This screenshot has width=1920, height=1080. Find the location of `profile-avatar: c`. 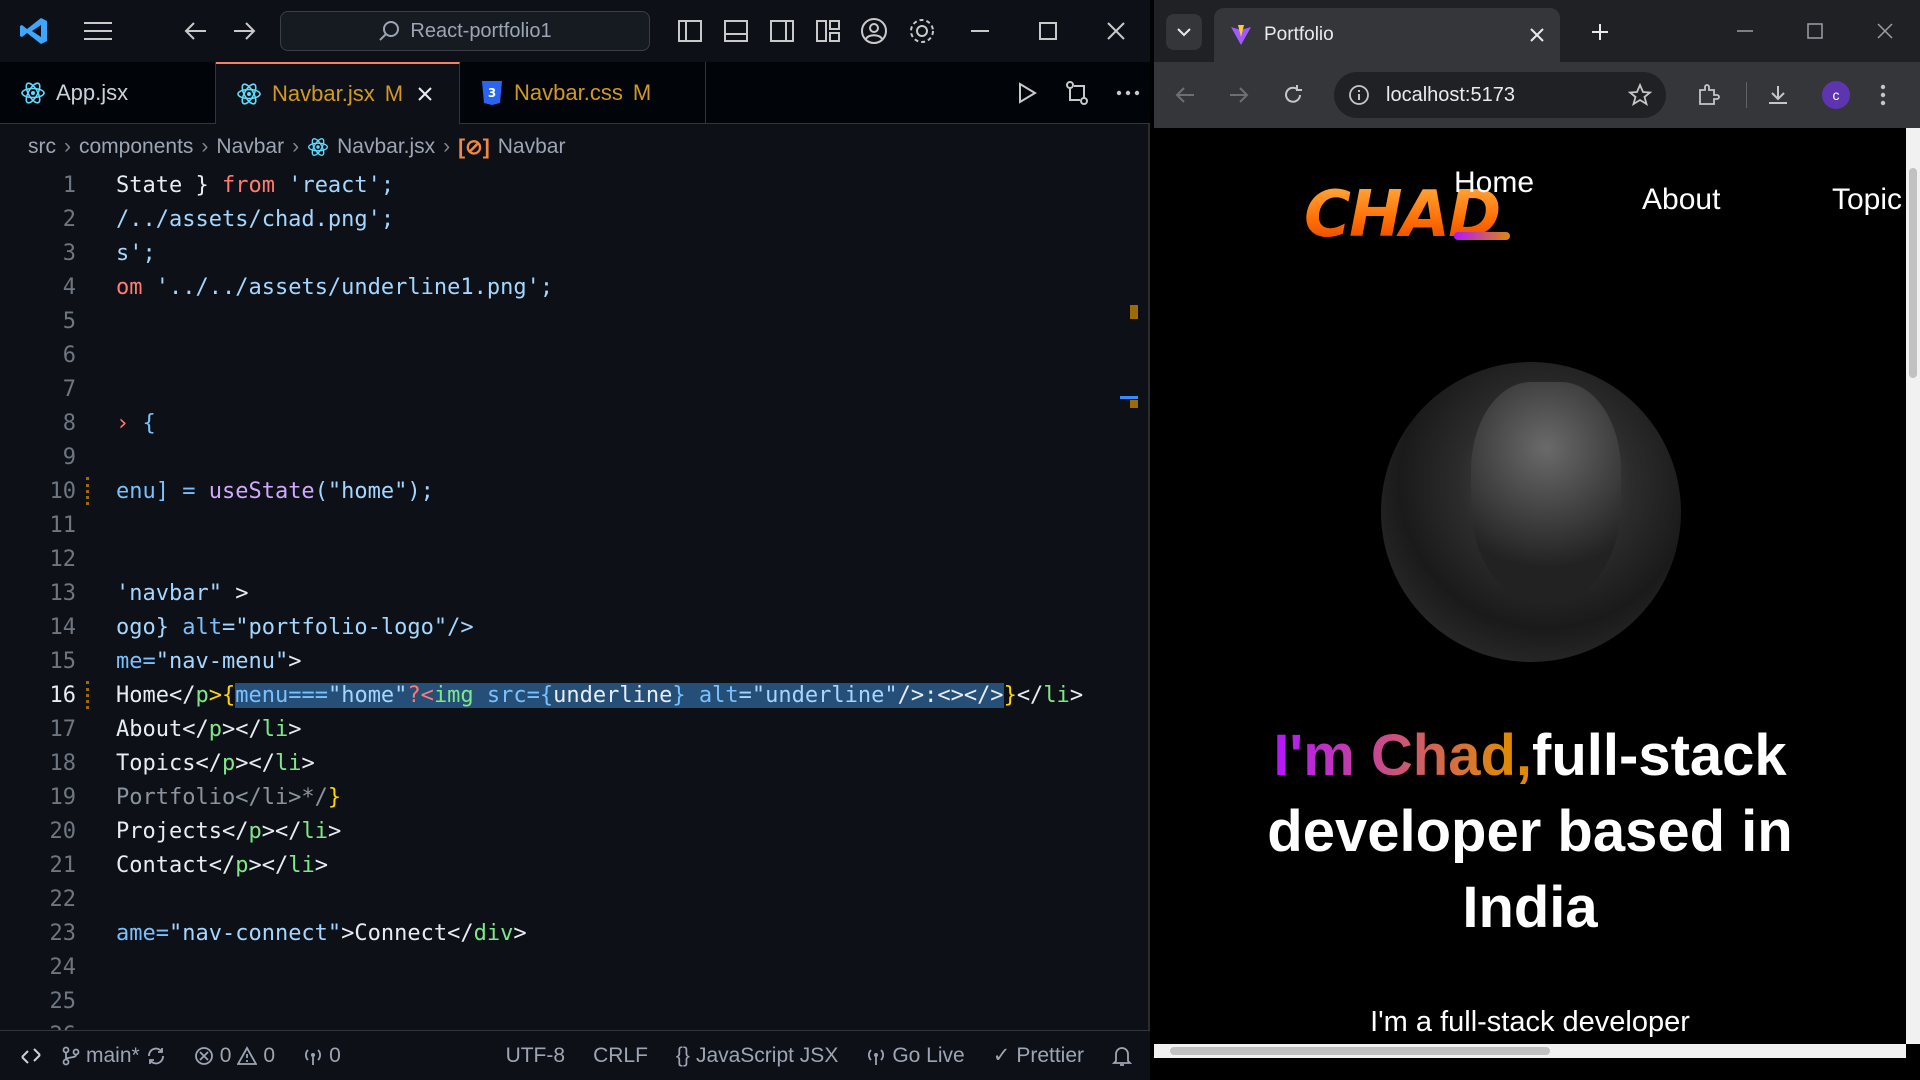

profile-avatar: c is located at coordinates (1836, 95).